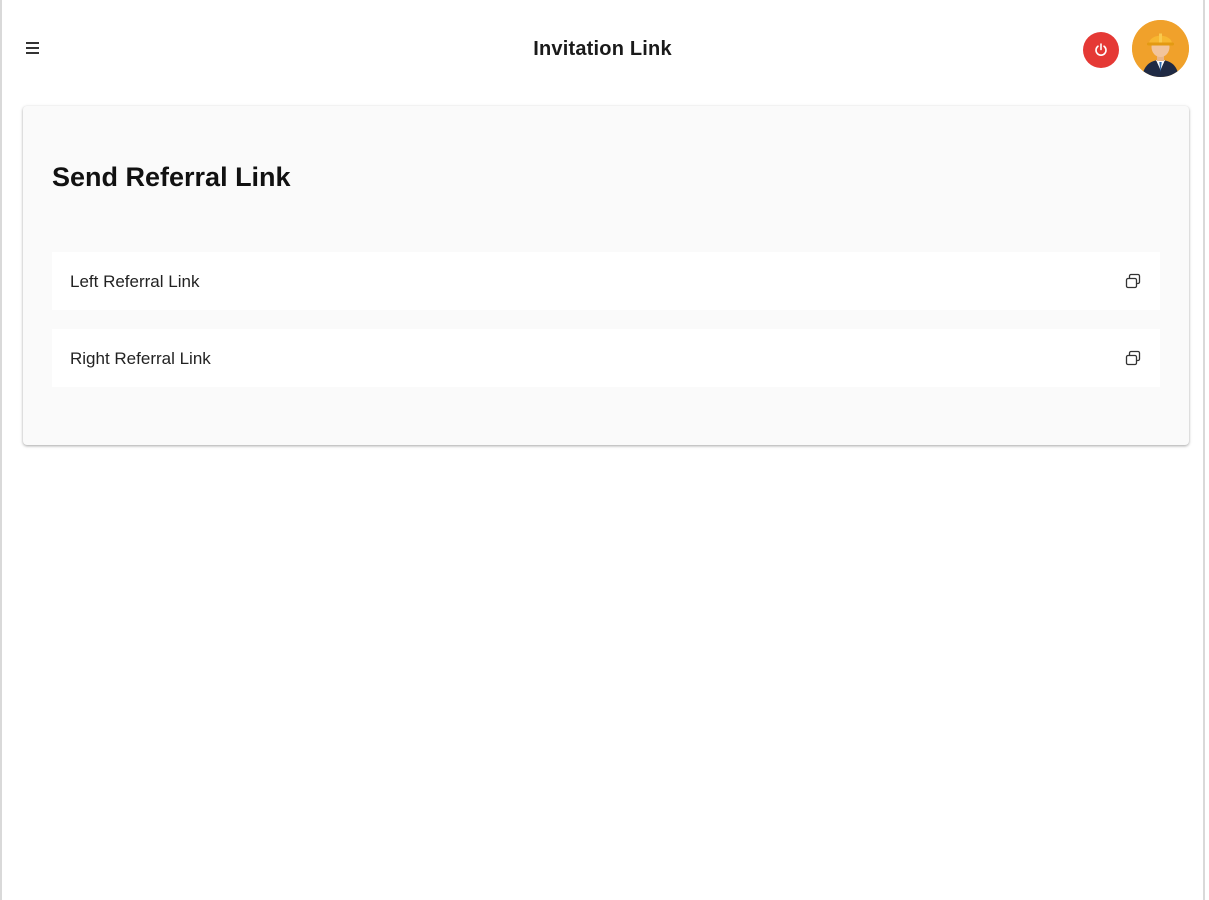  Describe the element at coordinates (135, 281) in the screenshot. I see `left-referral-link-label: Left Referral Link` at that location.